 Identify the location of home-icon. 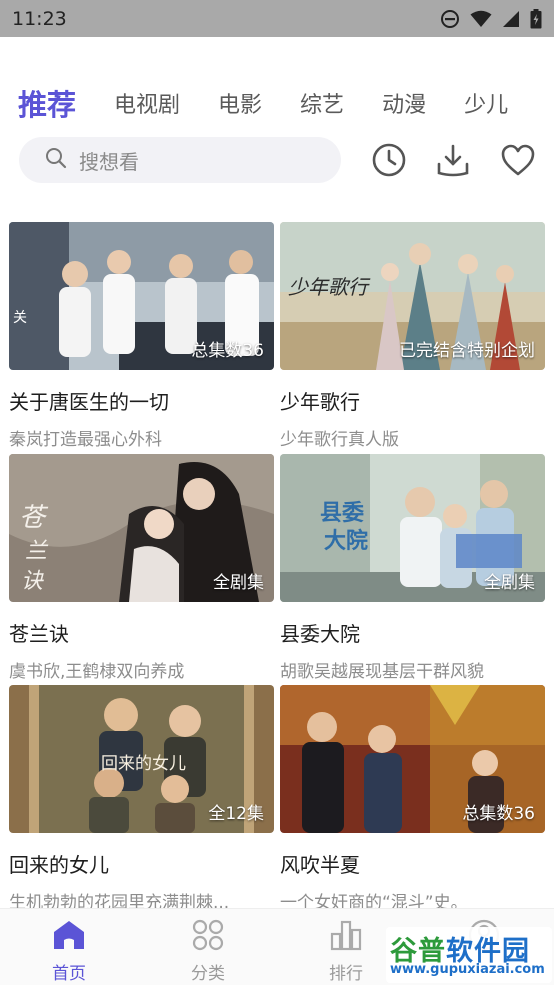
(69, 937).